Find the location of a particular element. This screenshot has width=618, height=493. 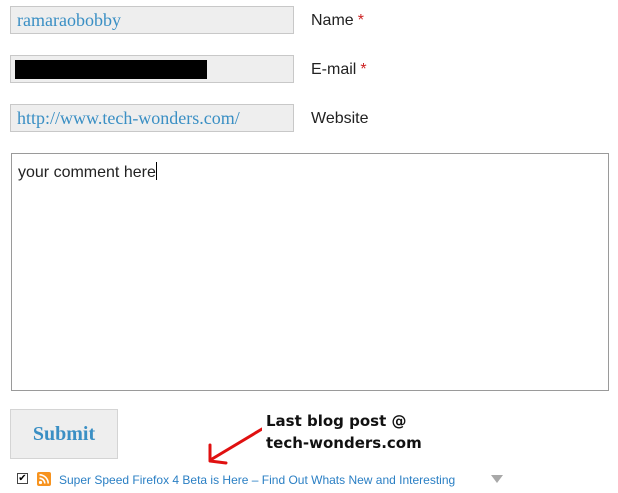

website-label: Website is located at coordinates (340, 119).